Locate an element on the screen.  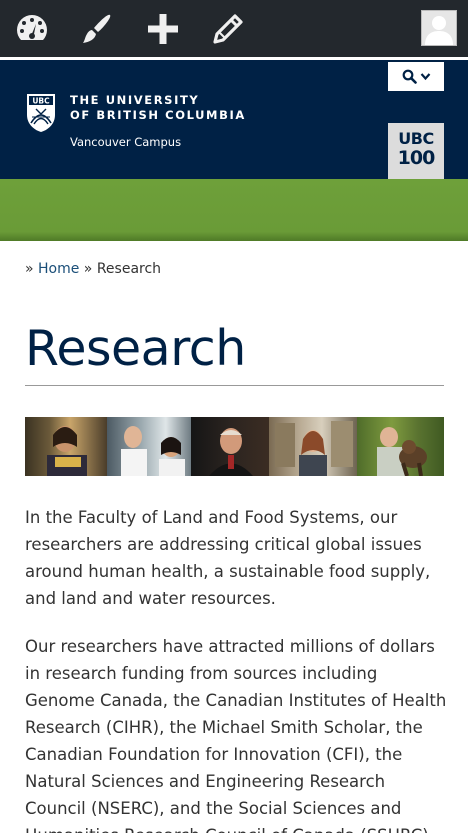
campus-name: Vancouver Campus is located at coordinates (126, 142).